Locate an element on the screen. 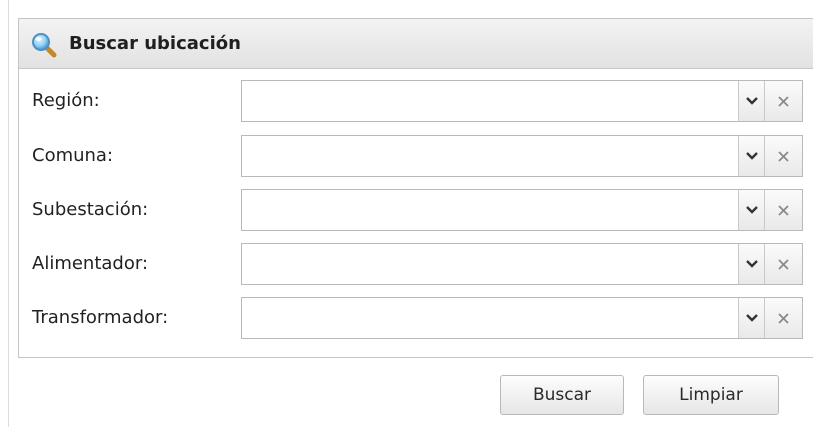 The width and height of the screenshot is (813, 427). region-label: Región: is located at coordinates (66, 100).